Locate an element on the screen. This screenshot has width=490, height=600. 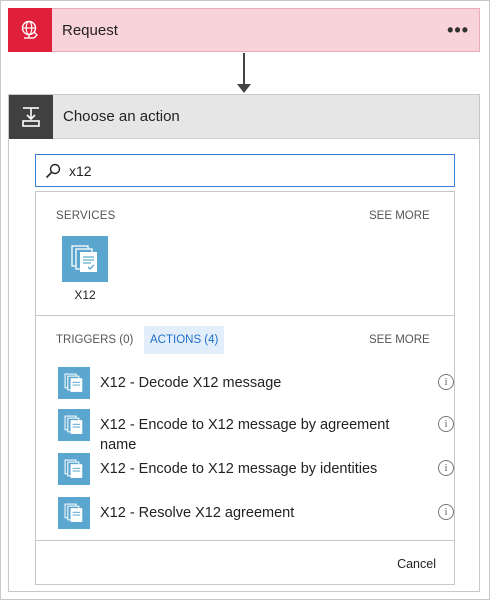
request-trigger-card: Request ••• is located at coordinates (244, 30).